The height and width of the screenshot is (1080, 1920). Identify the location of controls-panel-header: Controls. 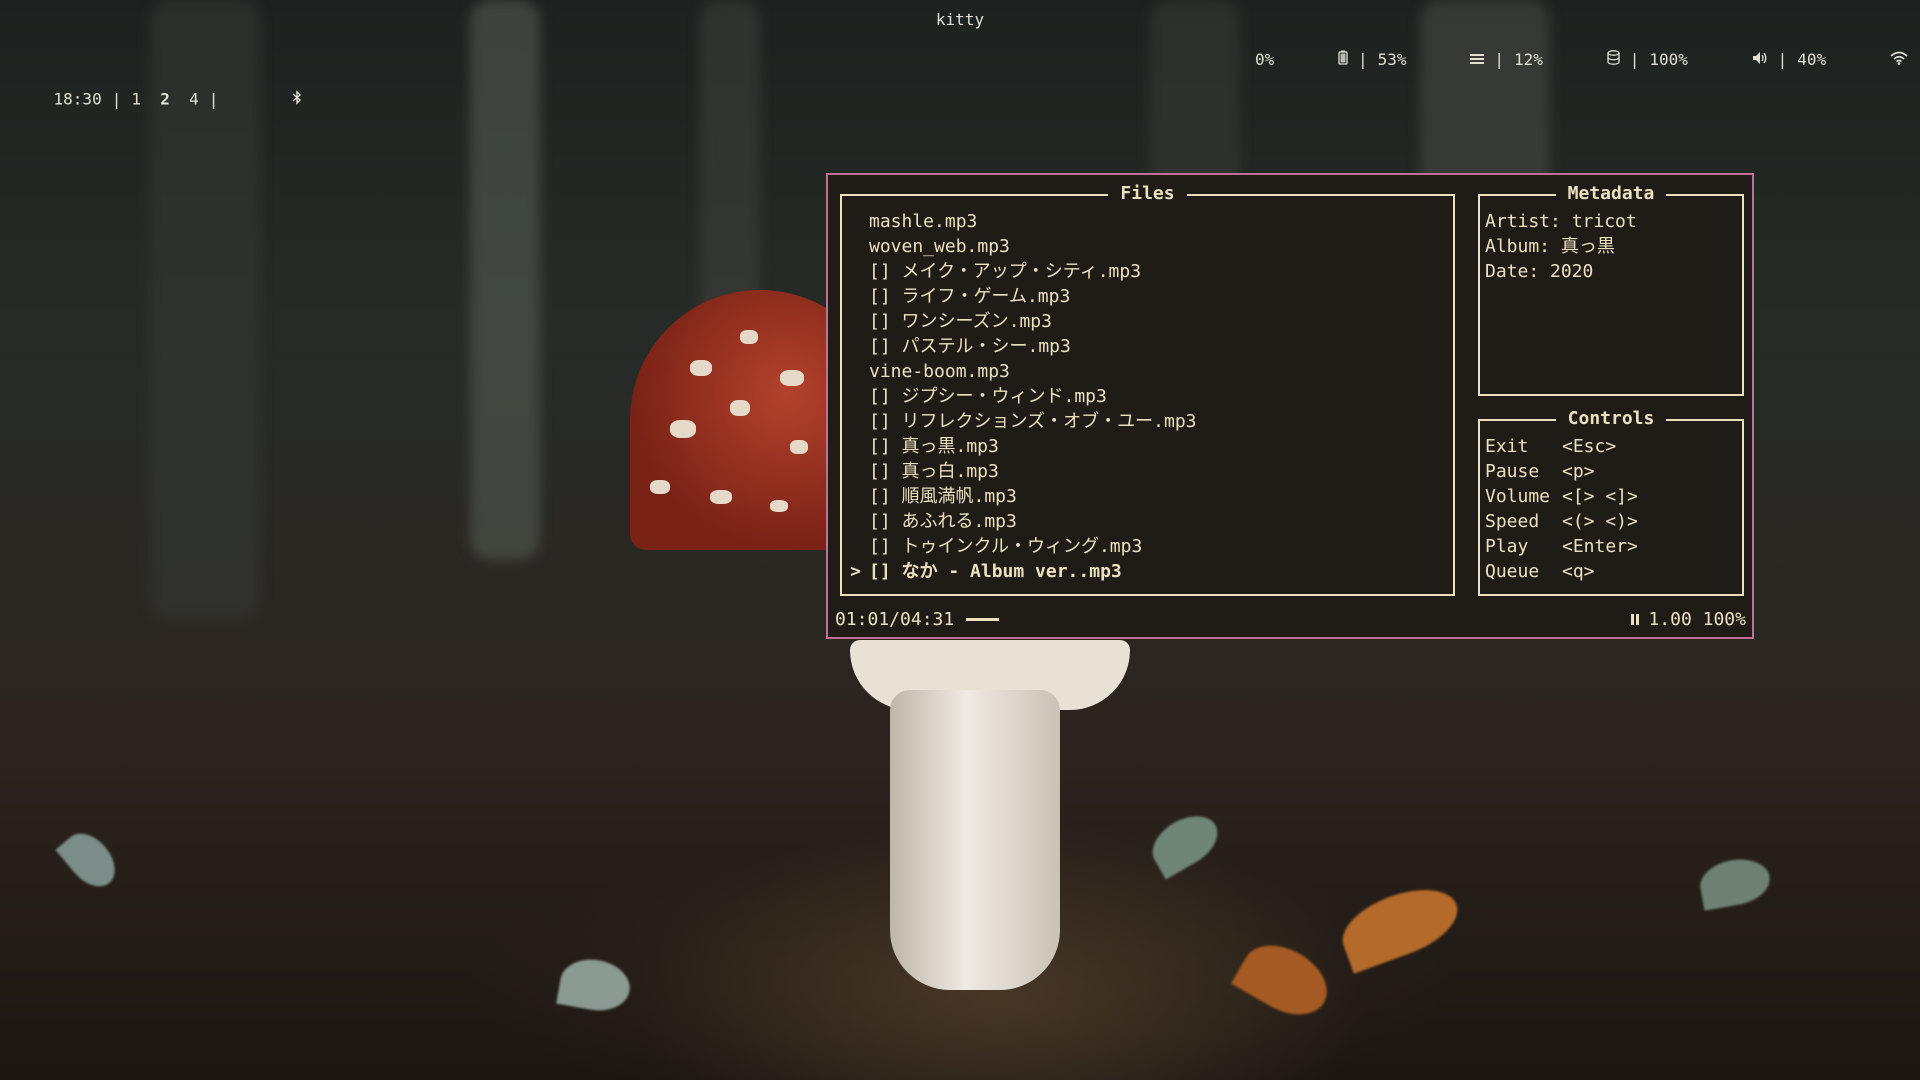
(1611, 419).